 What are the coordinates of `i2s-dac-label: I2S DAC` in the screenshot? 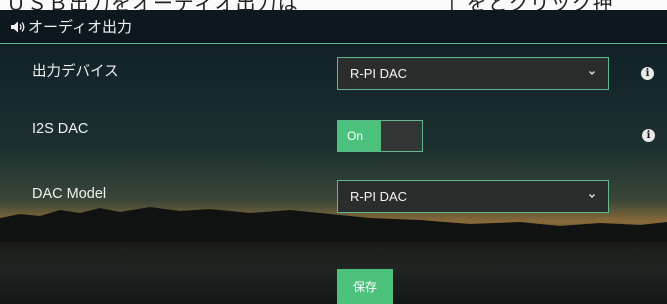 It's located at (60, 129).